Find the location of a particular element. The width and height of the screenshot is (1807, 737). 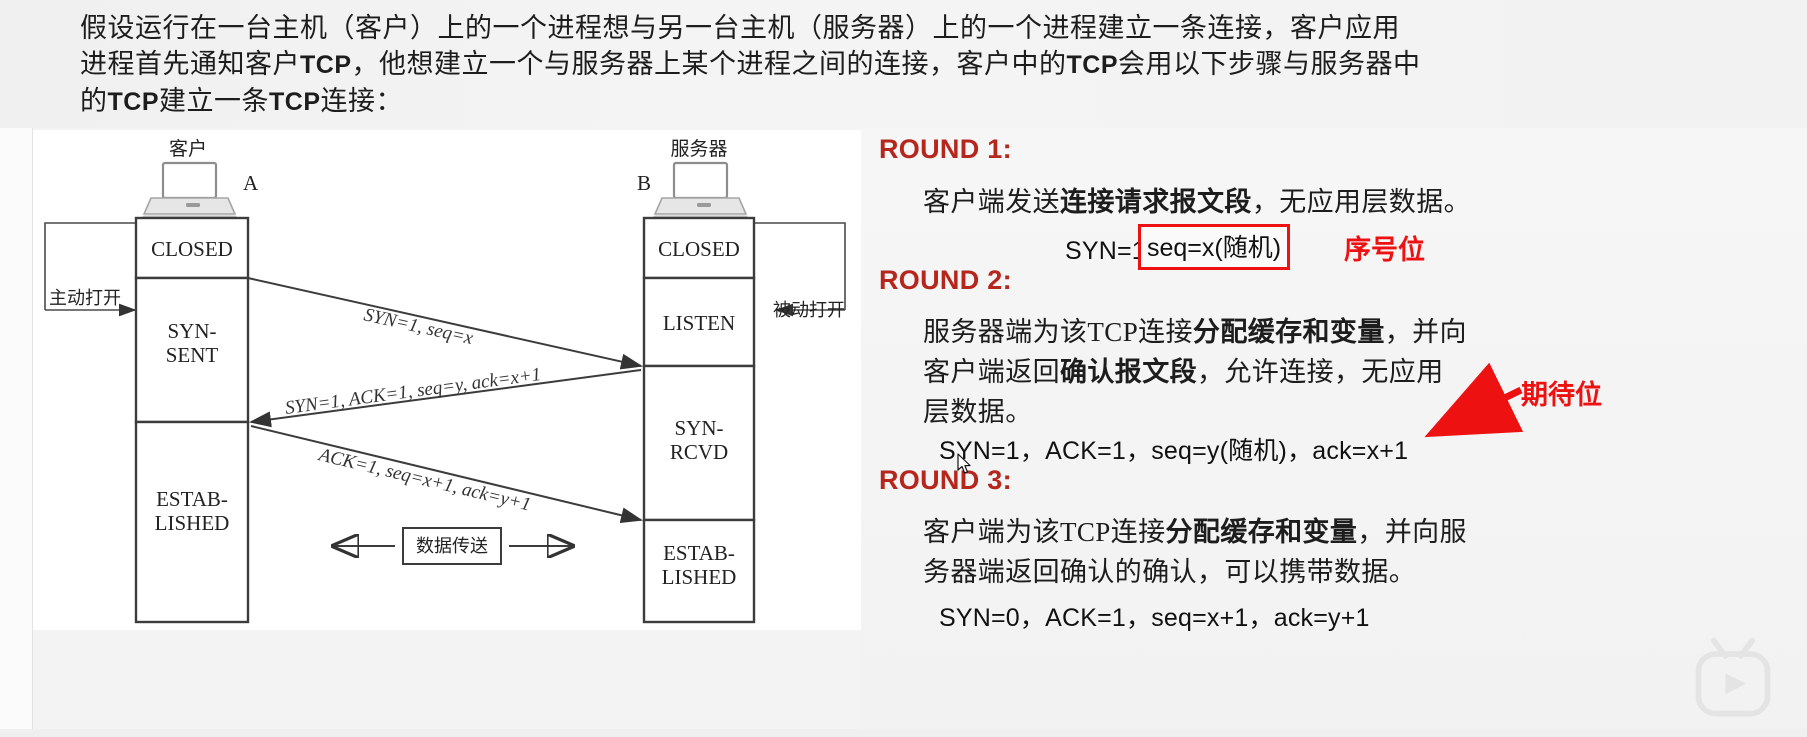

client-state-closed-label: CLOSED is located at coordinates (192, 249).